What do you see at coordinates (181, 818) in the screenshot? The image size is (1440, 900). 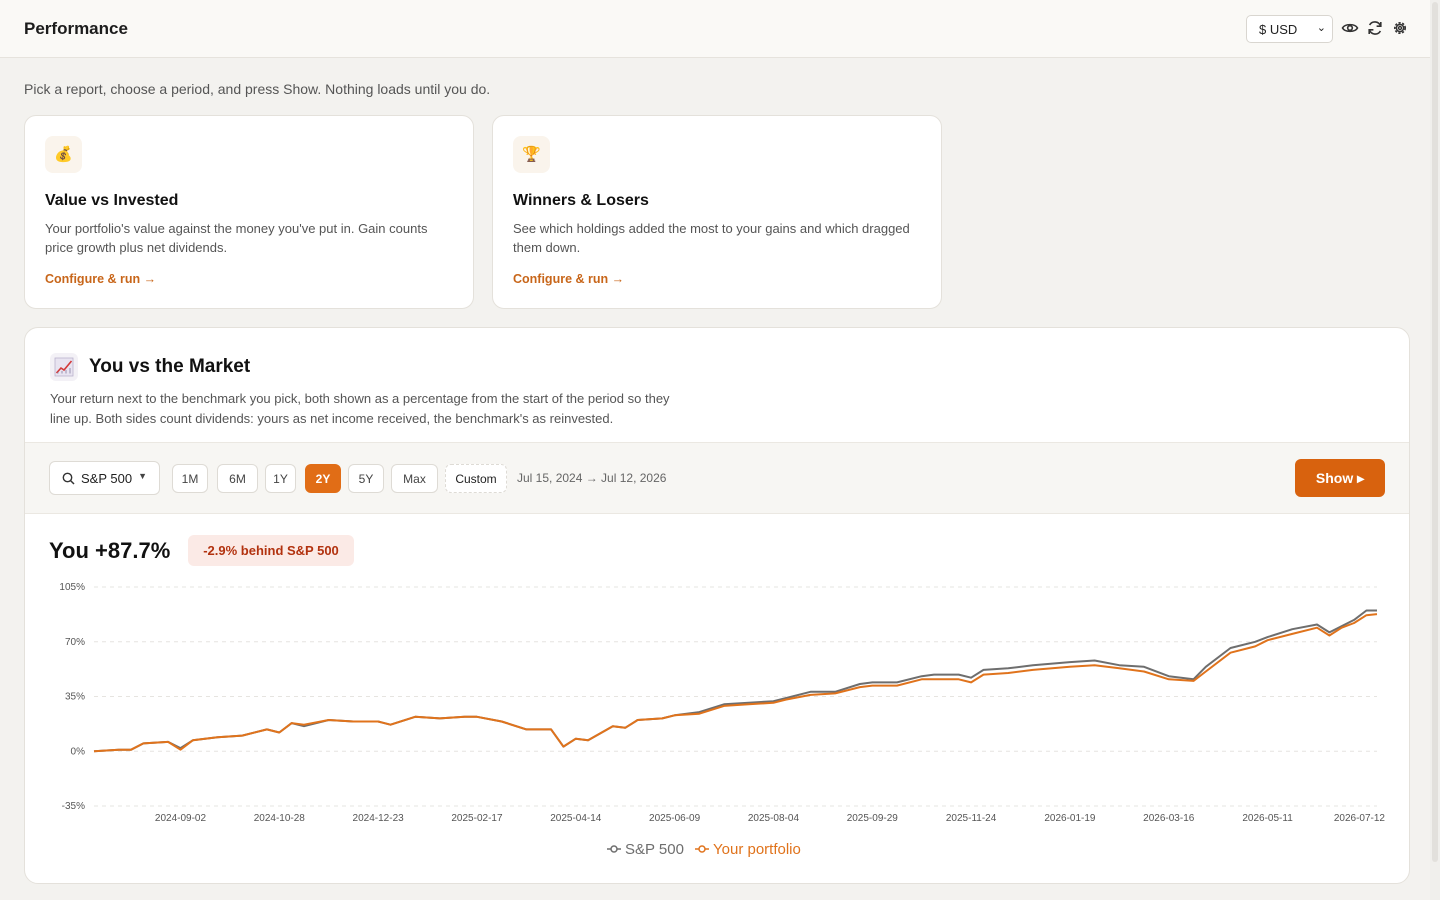 I see `x-tick-label: 2024-09-02` at bounding box center [181, 818].